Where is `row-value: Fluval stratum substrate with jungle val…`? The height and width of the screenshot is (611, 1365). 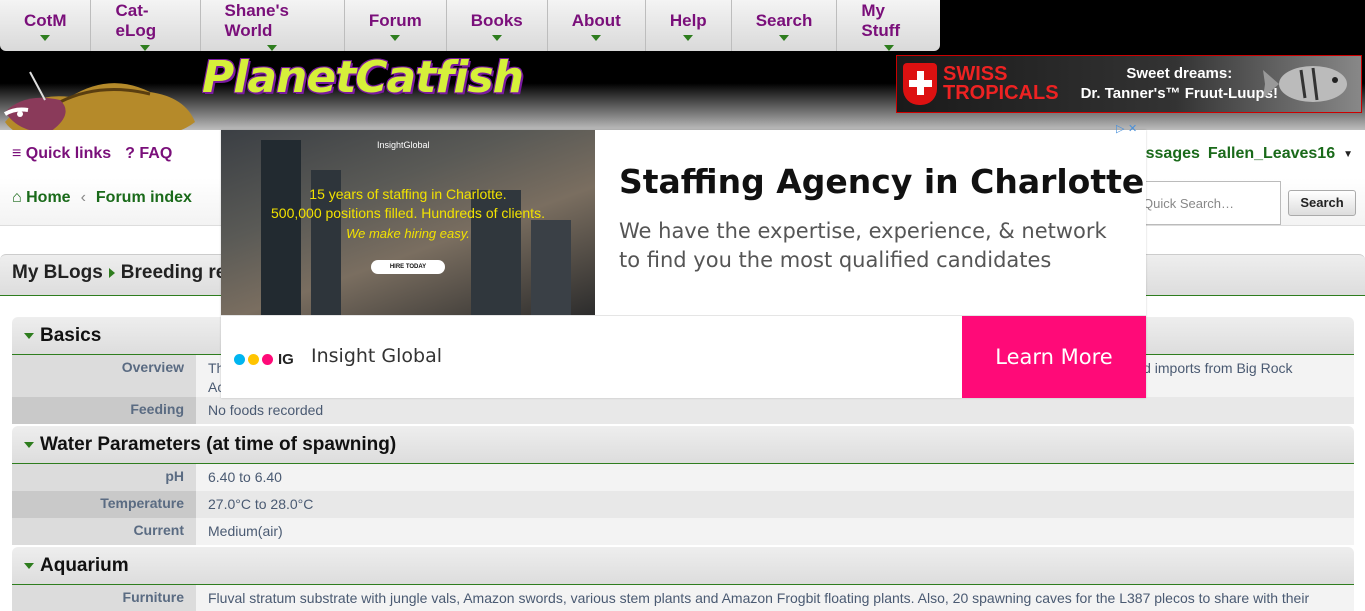
row-value: Fluval stratum substrate with jungle val… is located at coordinates (775, 598).